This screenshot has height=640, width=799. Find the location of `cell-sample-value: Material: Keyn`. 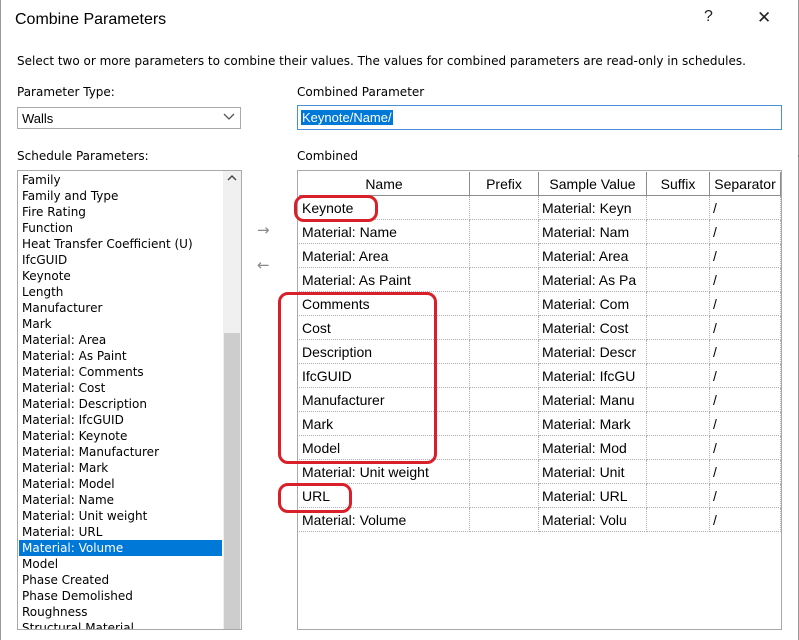

cell-sample-value: Material: Keyn is located at coordinates (593, 208).